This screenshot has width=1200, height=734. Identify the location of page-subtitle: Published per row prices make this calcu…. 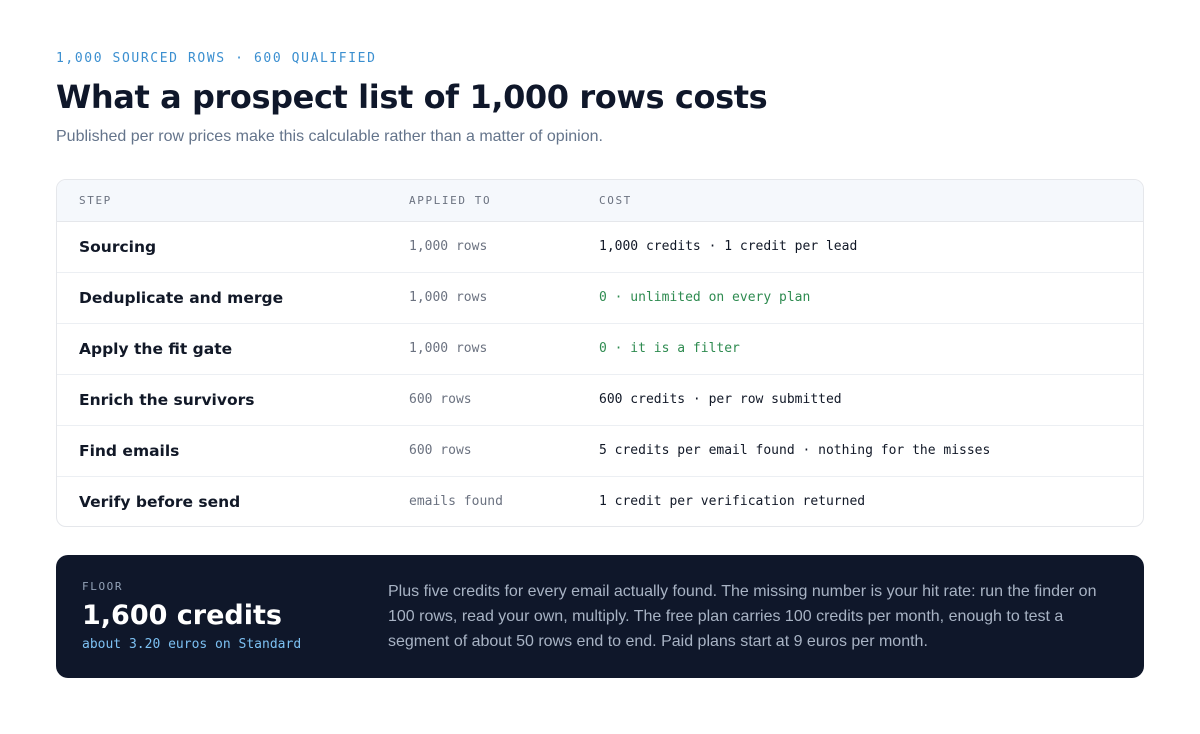
(329, 136).